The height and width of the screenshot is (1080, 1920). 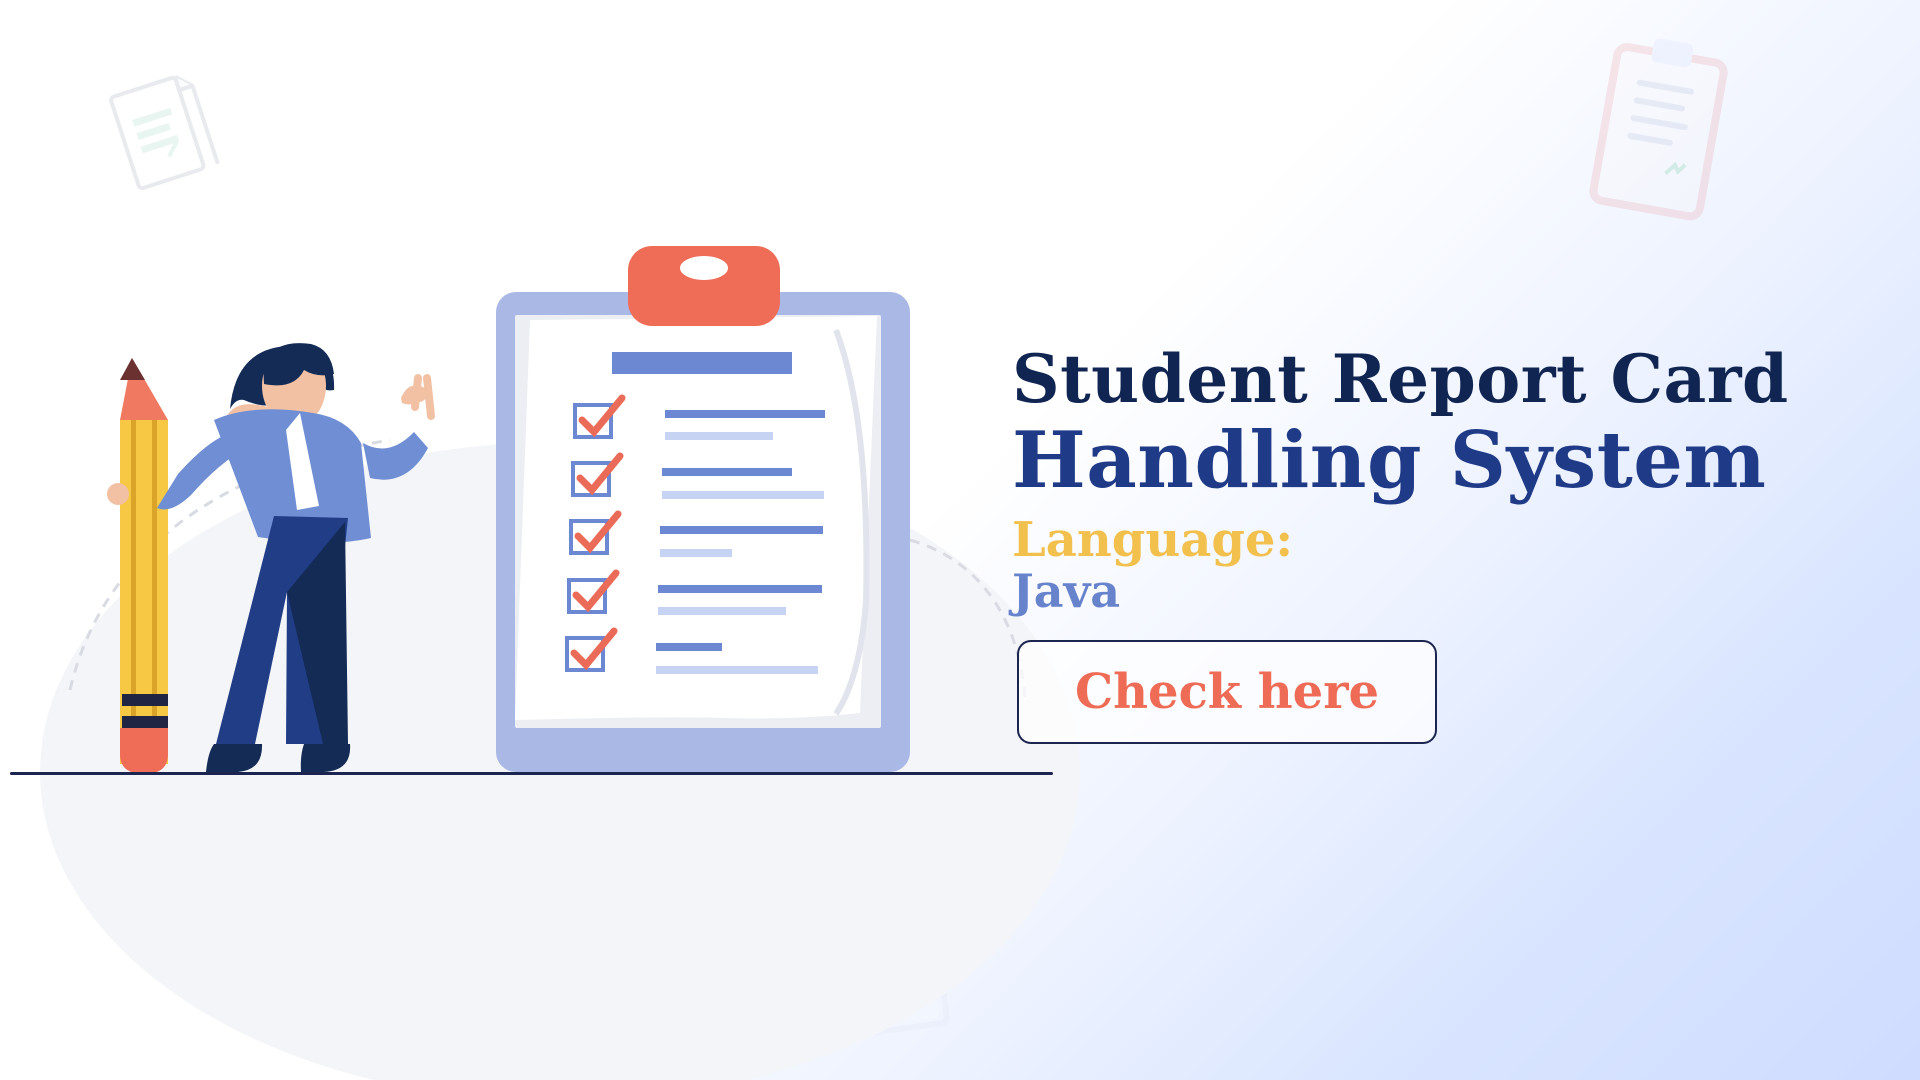 I want to click on page-title-line-2: Handling System, so click(x=1389, y=460).